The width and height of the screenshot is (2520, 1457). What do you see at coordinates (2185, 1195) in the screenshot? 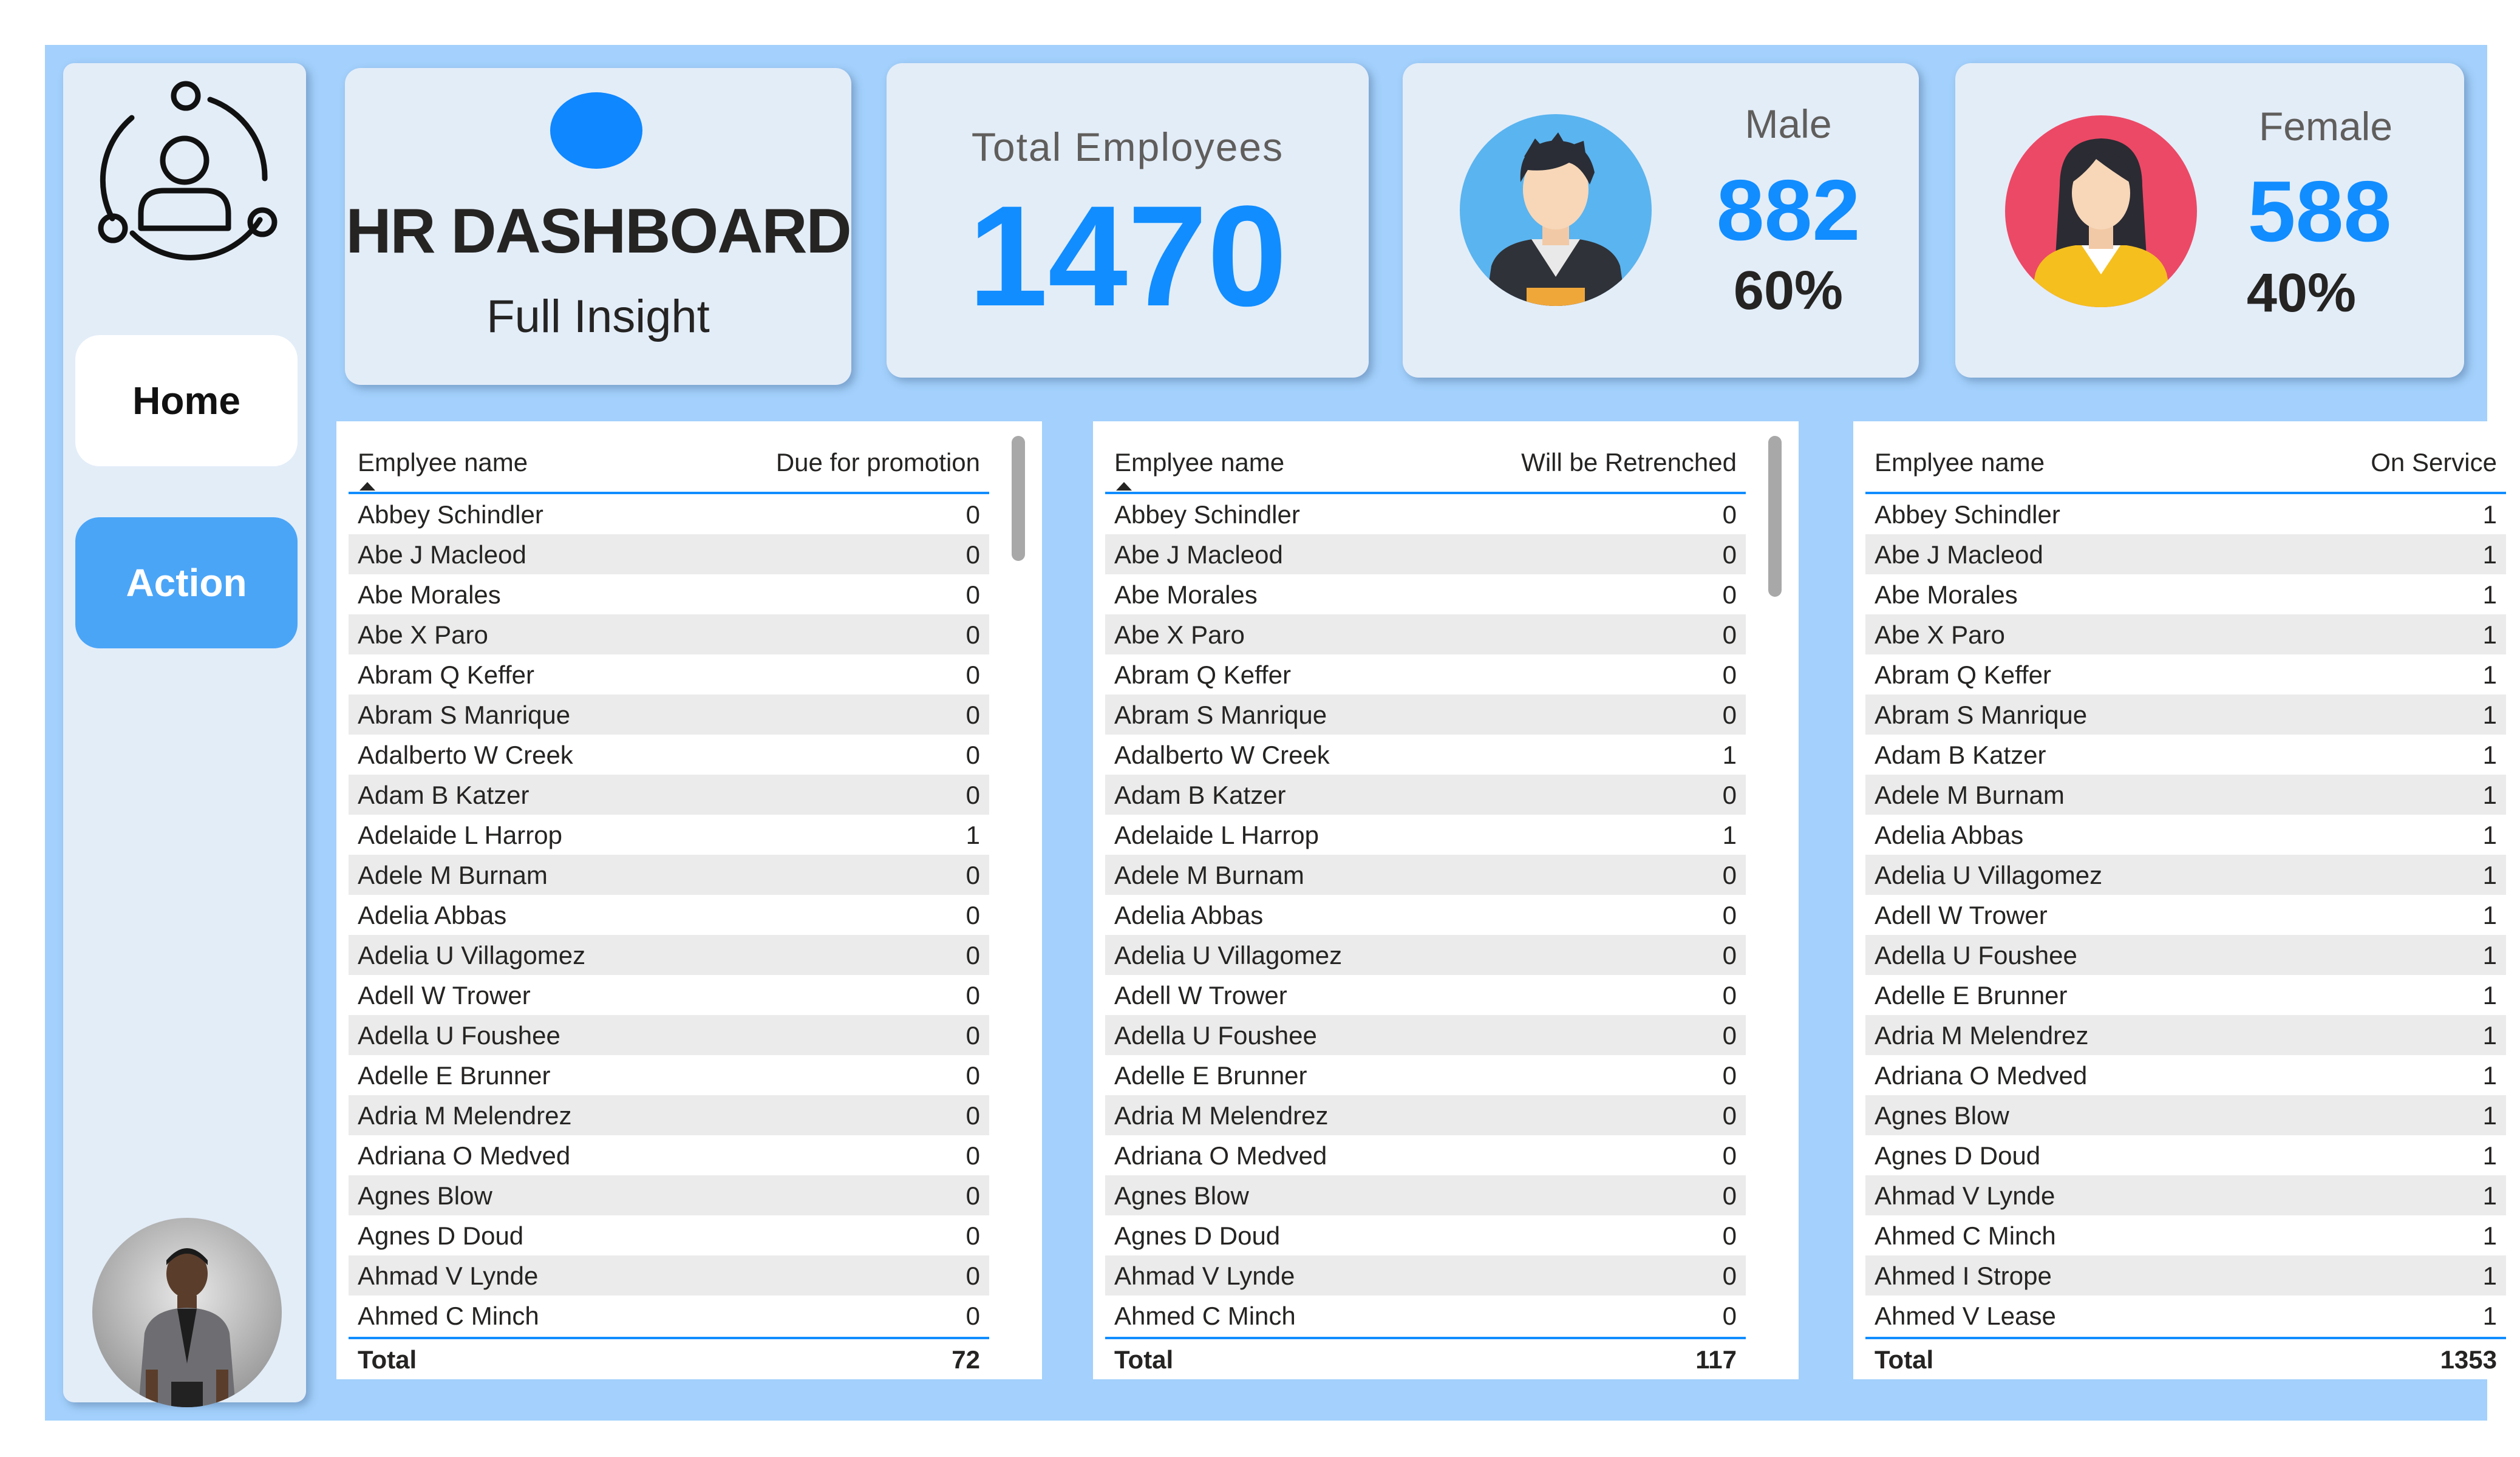
I see `table-row: Ahmad V Lynde 1` at bounding box center [2185, 1195].